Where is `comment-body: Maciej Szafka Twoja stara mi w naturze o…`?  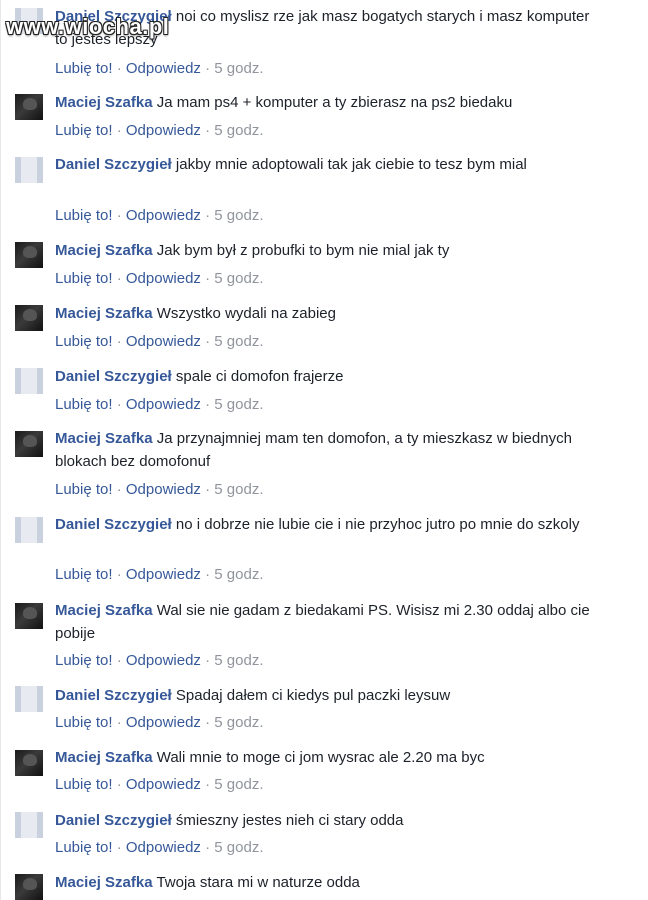 comment-body: Maciej Szafka Twoja stara mi w naturze o… is located at coordinates (325, 882).